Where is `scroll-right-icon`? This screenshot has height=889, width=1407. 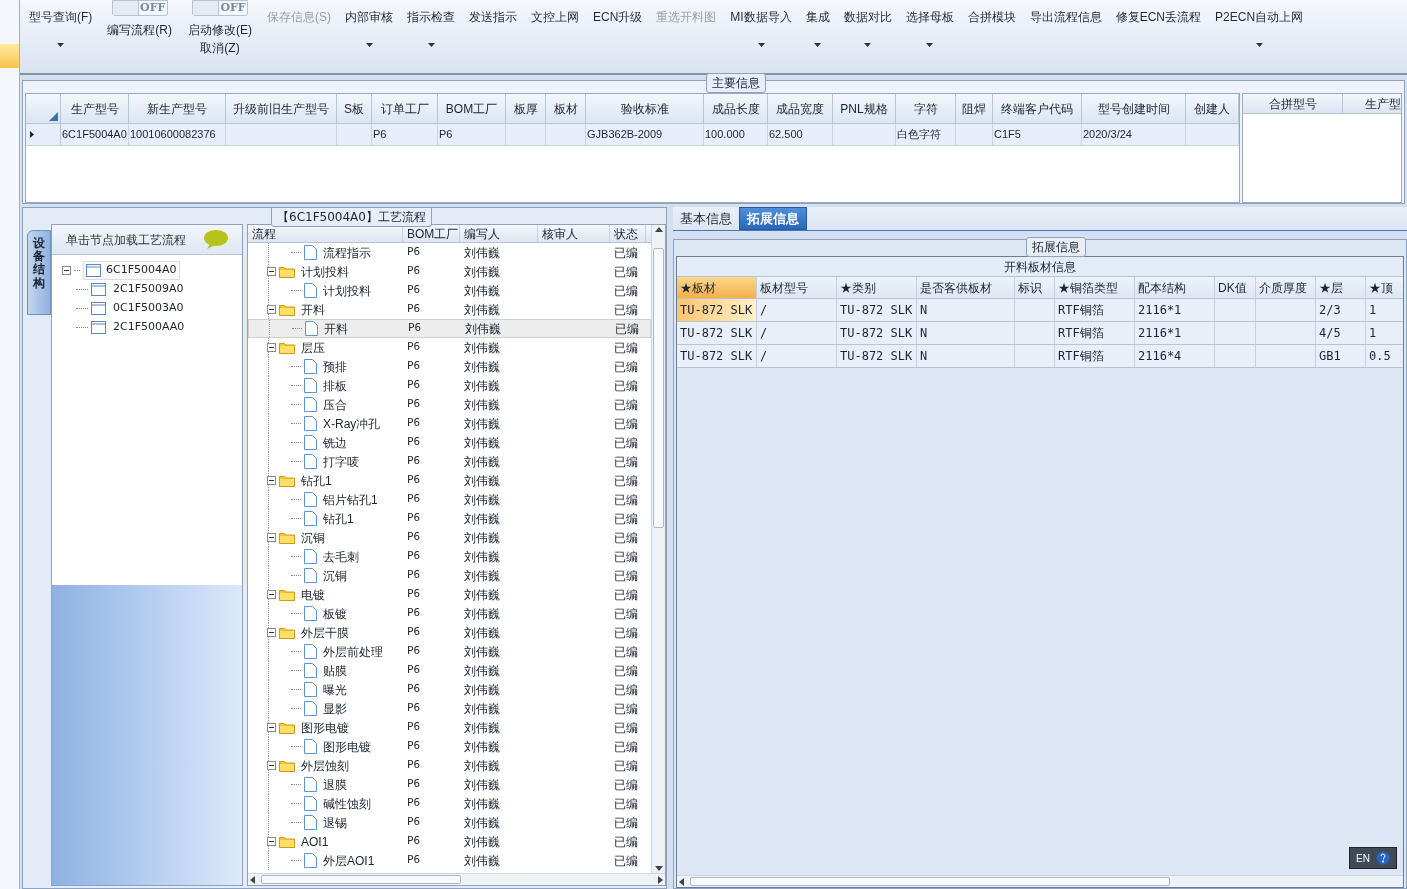 scroll-right-icon is located at coordinates (660, 879).